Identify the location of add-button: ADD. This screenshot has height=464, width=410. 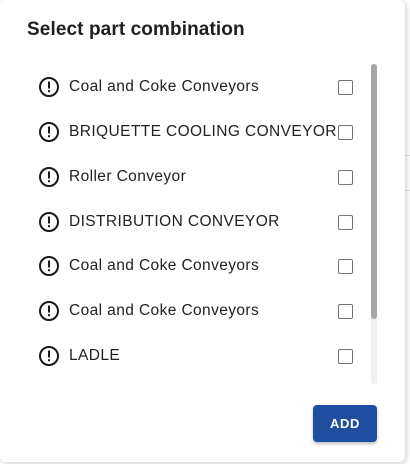
(345, 423).